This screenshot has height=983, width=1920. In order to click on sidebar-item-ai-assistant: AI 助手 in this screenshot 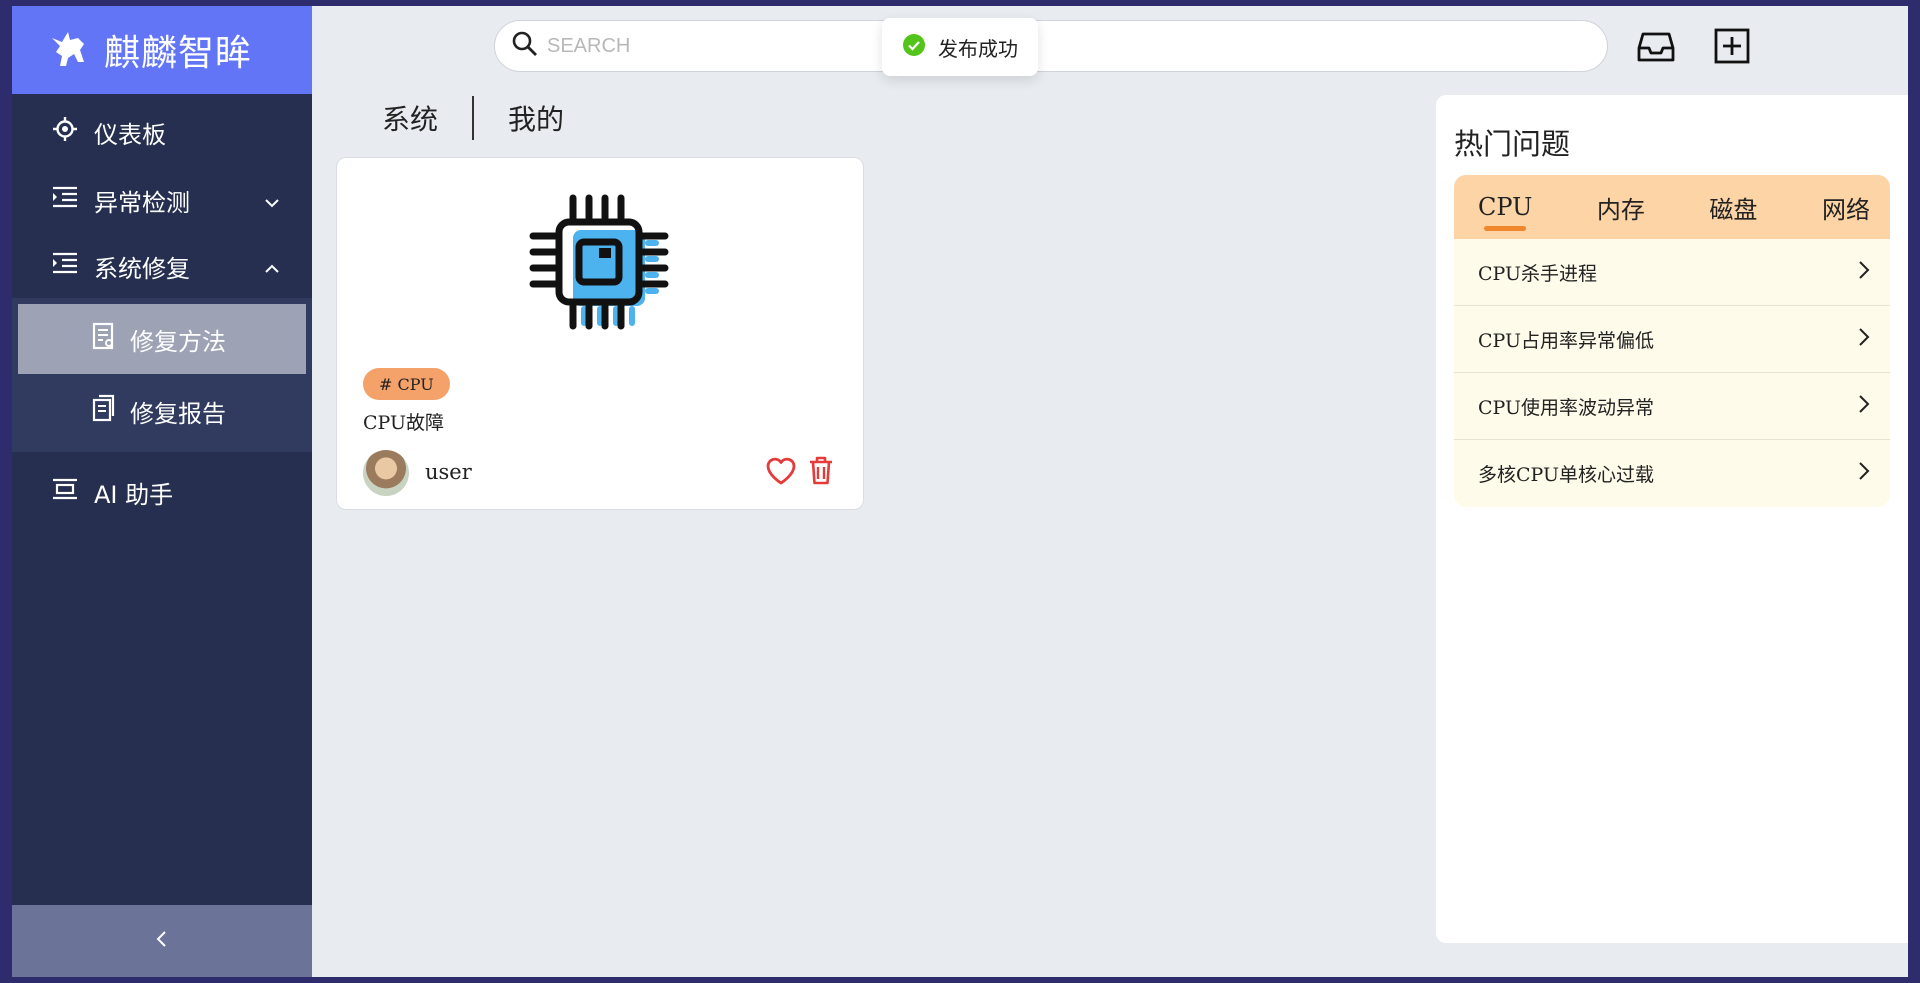, I will do `click(162, 492)`.